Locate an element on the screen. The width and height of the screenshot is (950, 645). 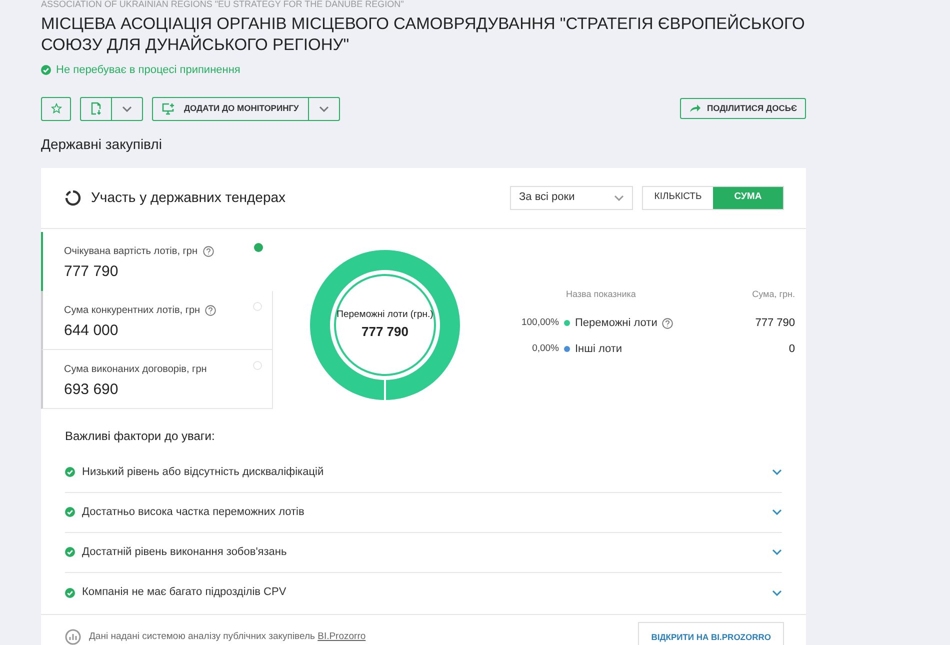
metric-label: Сума виконаних договорів, грн is located at coordinates (135, 369).